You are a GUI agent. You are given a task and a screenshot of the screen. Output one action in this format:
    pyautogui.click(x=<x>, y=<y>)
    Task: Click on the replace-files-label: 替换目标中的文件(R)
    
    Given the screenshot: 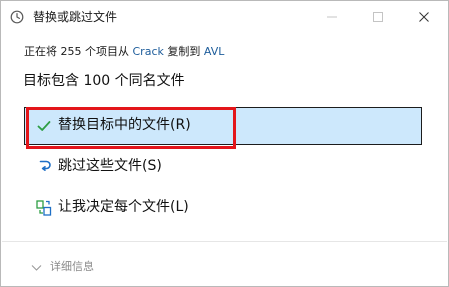 What is the action you would take?
    pyautogui.click(x=124, y=125)
    